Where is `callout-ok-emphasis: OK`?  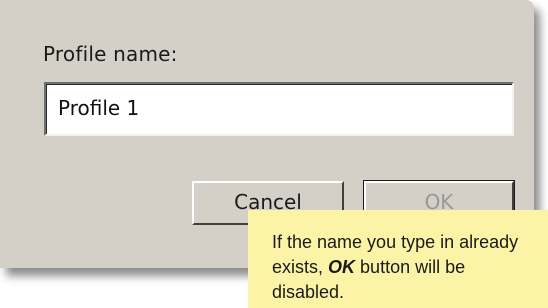
callout-ok-emphasis: OK is located at coordinates (342, 267).